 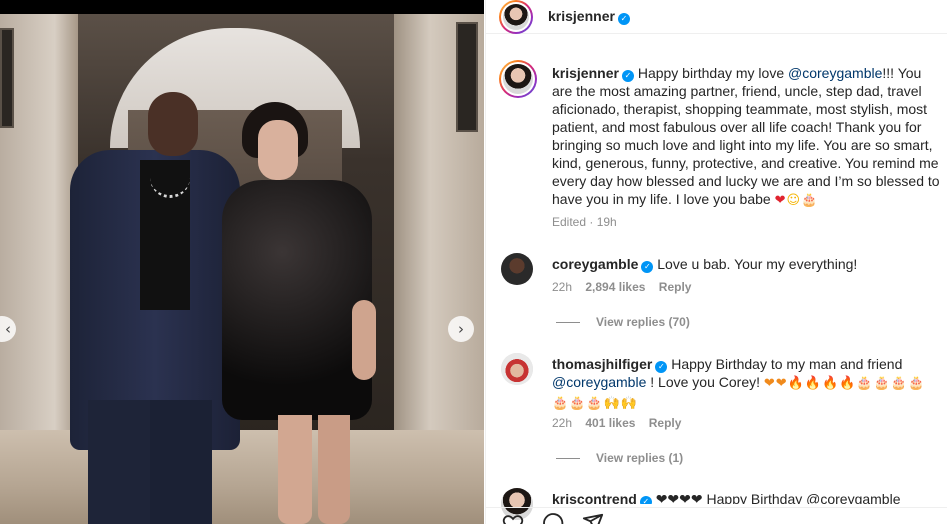 What do you see at coordinates (619, 458) in the screenshot?
I see `view-replies-button: View replies (1)` at bounding box center [619, 458].